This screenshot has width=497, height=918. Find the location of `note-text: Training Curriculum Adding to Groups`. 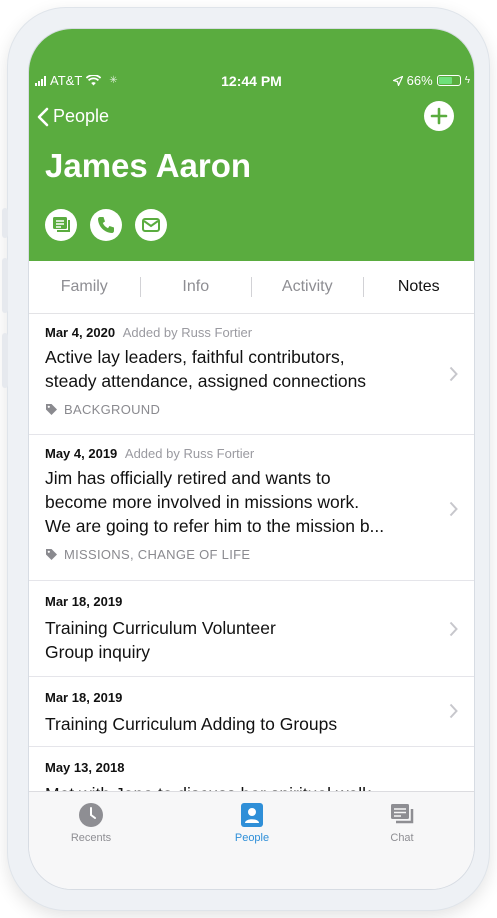

note-text: Training Curriculum Adding to Groups is located at coordinates (251, 724).